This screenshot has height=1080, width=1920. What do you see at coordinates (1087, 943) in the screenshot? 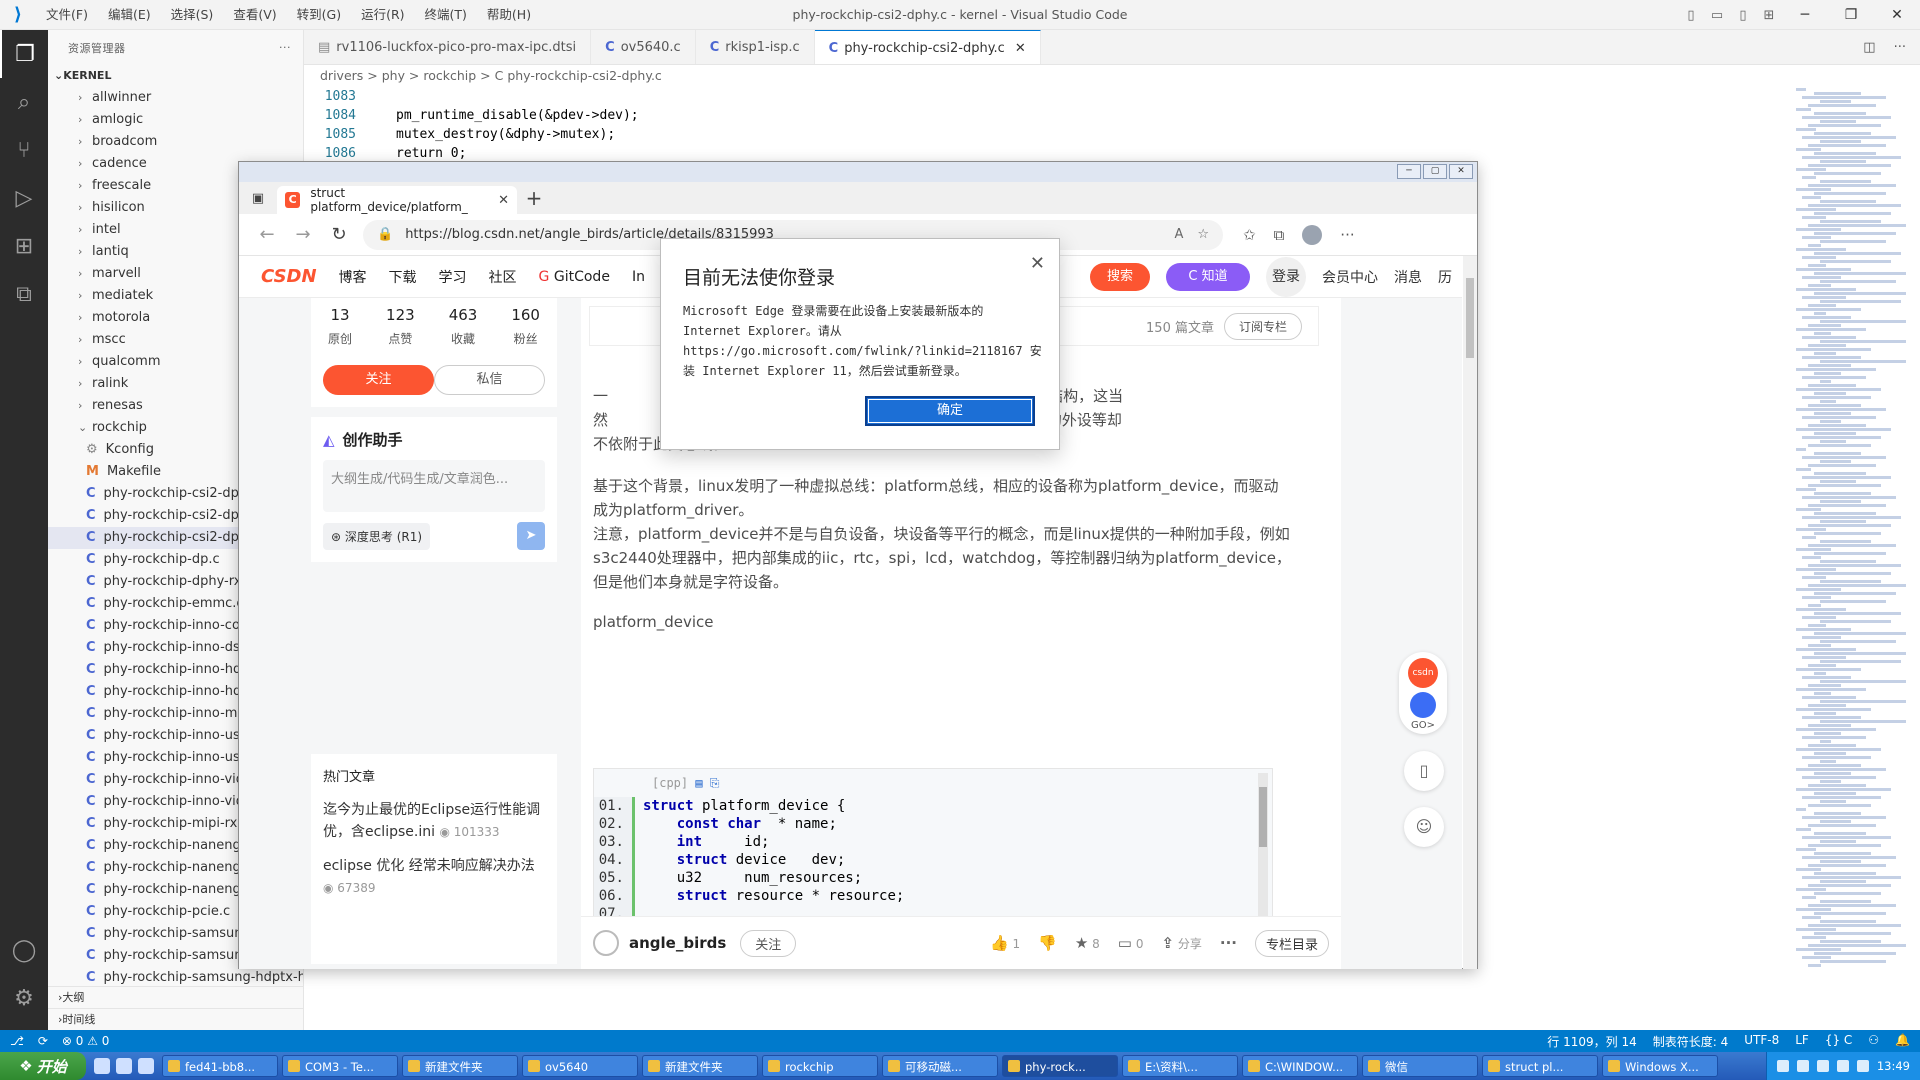
I see `favorite-button: ★ 8` at bounding box center [1087, 943].